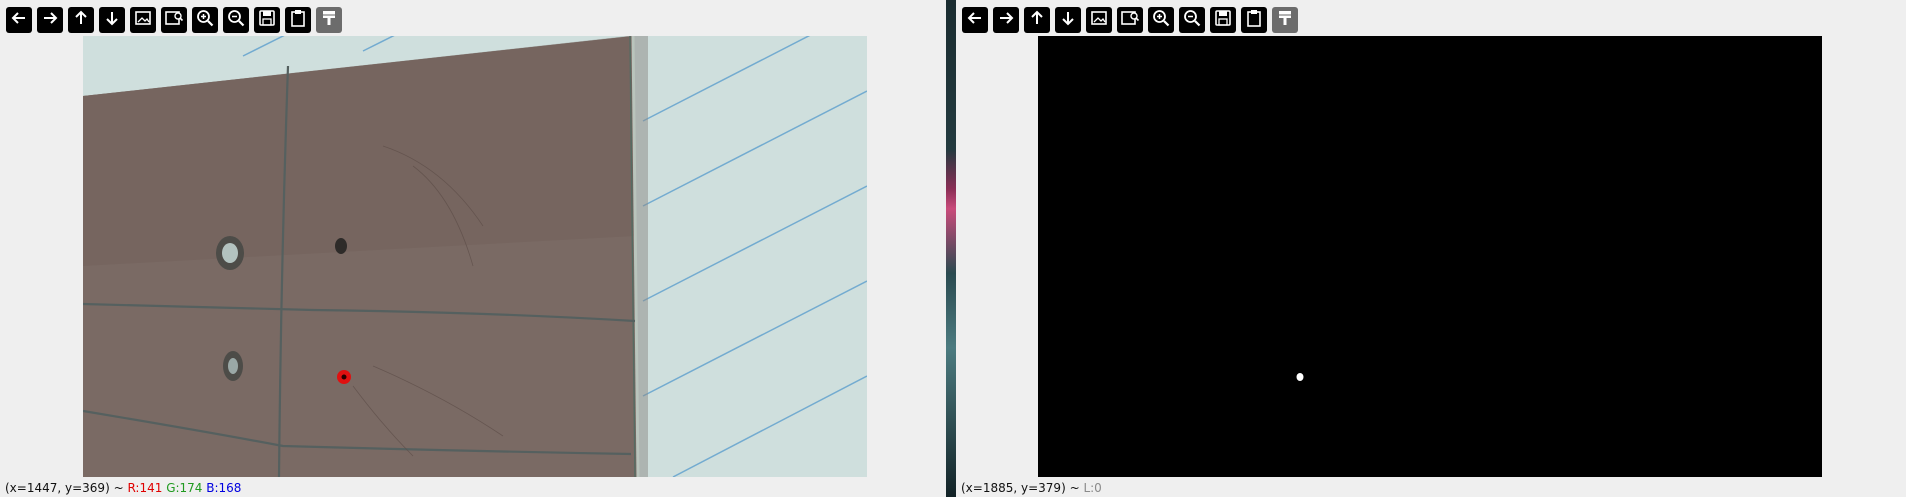 The image size is (1906, 497). What do you see at coordinates (1300, 377) in the screenshot?
I see `mask-blob` at bounding box center [1300, 377].